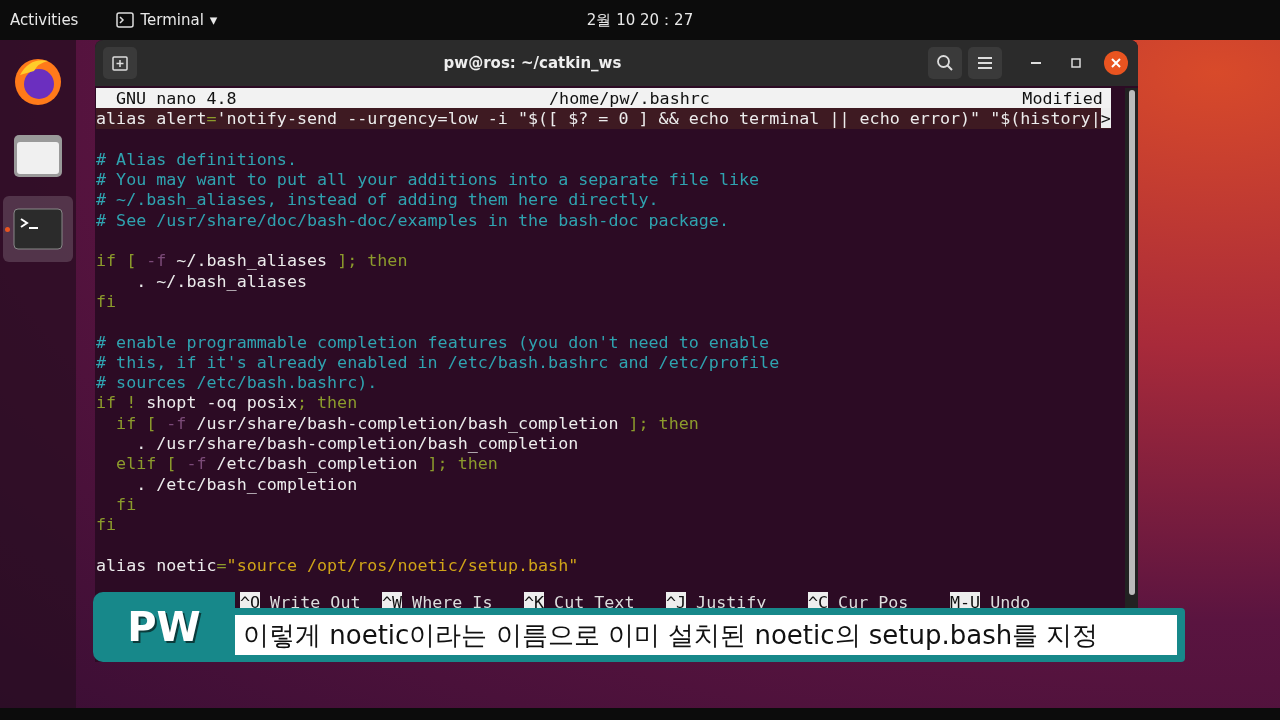 The width and height of the screenshot is (1280, 720). Describe the element at coordinates (164, 627) in the screenshot. I see `channel-label: PW` at that location.